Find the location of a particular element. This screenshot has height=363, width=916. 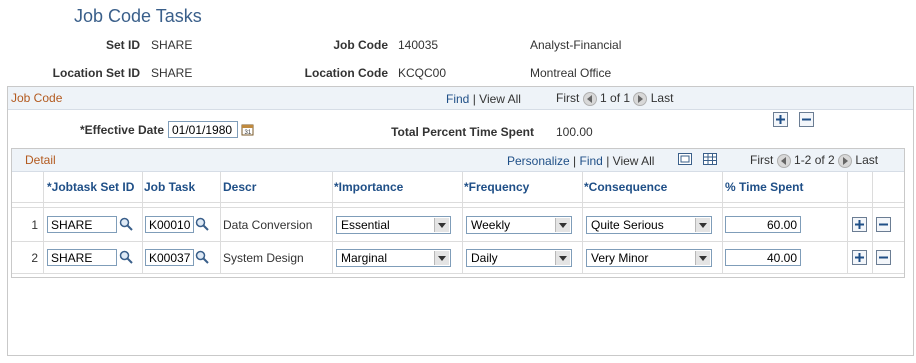

svg-text: 31 is located at coordinates (248, 133).